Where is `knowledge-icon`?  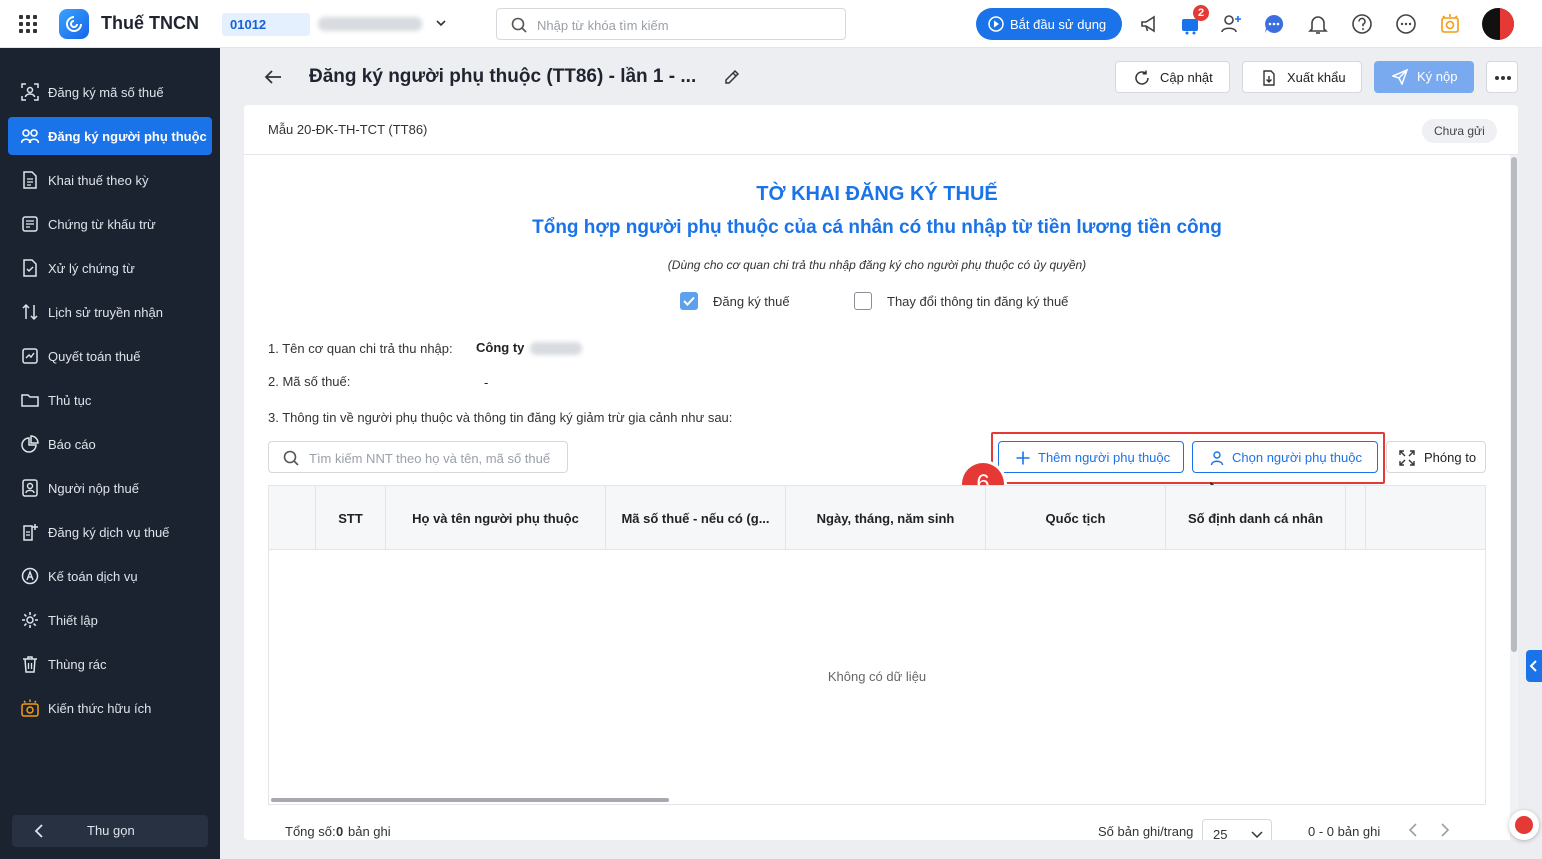 knowledge-icon is located at coordinates (30, 708).